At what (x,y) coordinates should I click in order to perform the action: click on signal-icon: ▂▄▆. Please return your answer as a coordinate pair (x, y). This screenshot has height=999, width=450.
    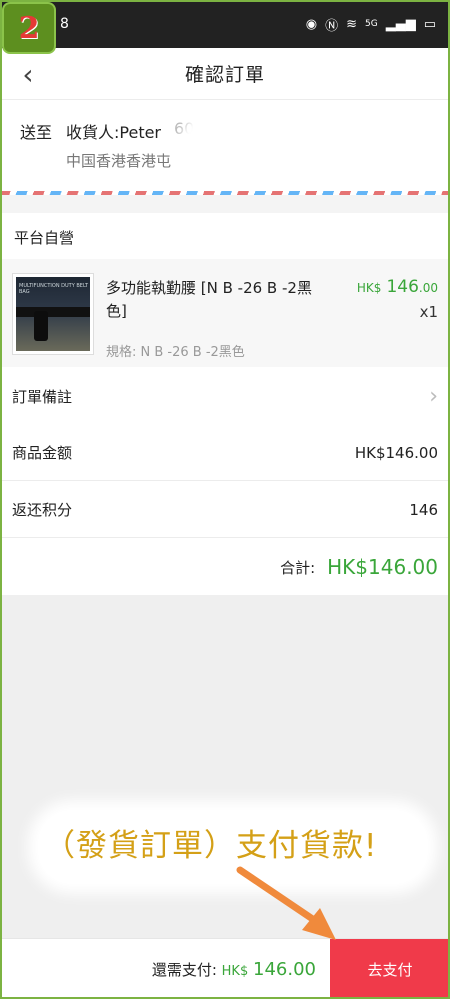
    Looking at the image, I should click on (400, 24).